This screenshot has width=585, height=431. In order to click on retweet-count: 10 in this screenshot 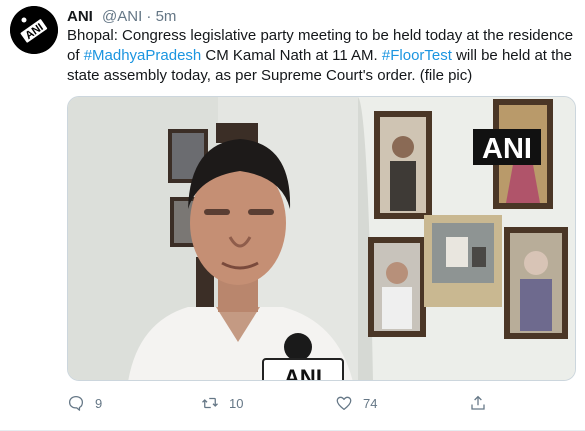, I will do `click(236, 403)`.